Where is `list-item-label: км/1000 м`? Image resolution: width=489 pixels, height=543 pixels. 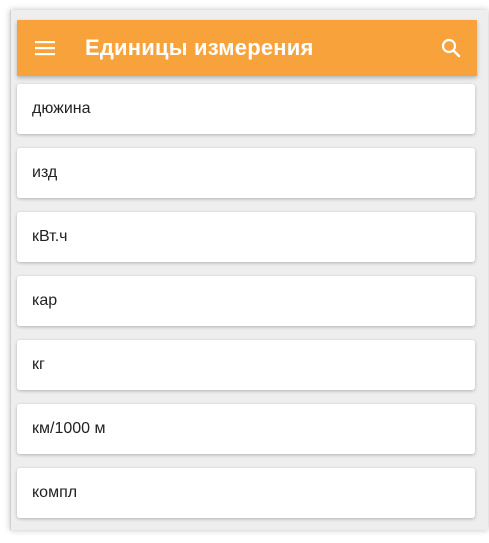 list-item-label: км/1000 м is located at coordinates (69, 428).